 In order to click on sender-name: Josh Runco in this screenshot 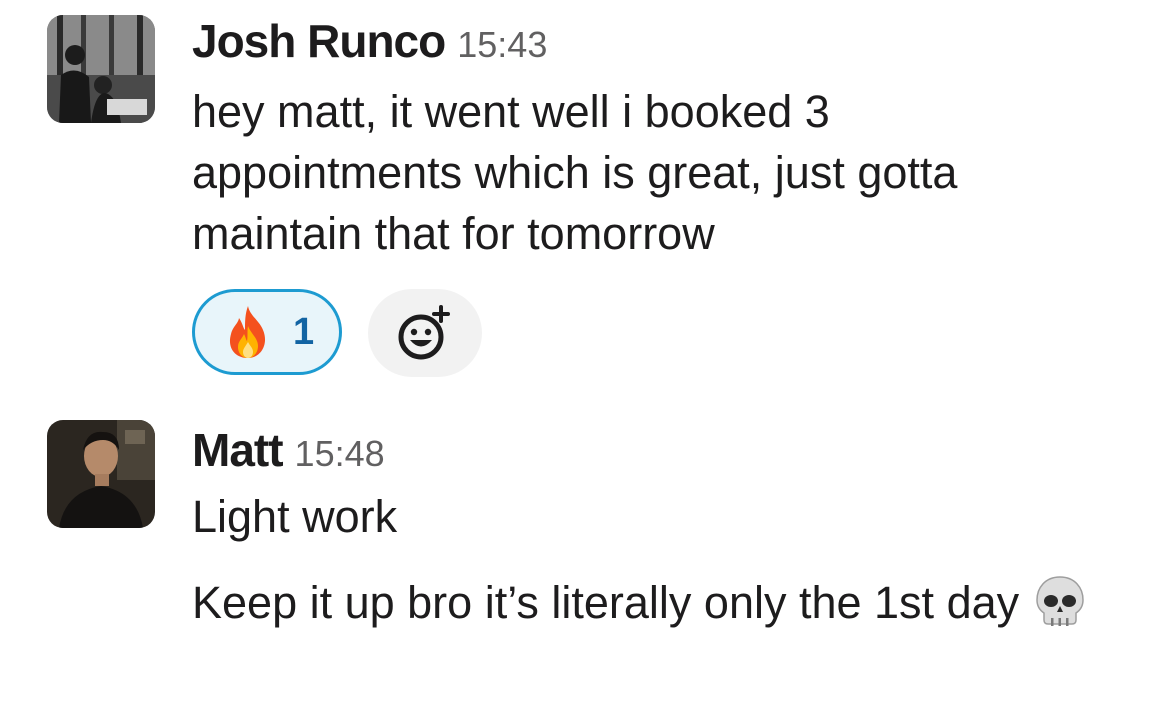, I will do `click(319, 41)`.